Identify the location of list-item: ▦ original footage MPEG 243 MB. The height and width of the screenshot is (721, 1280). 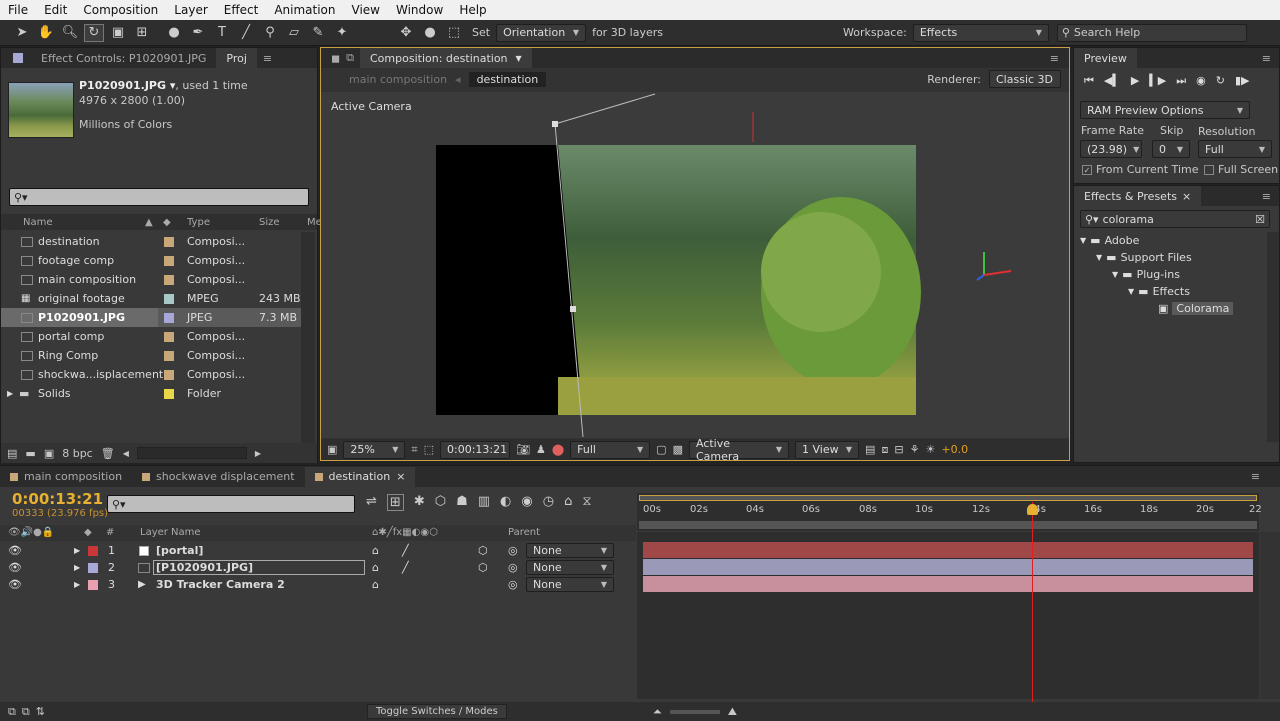
(151, 298).